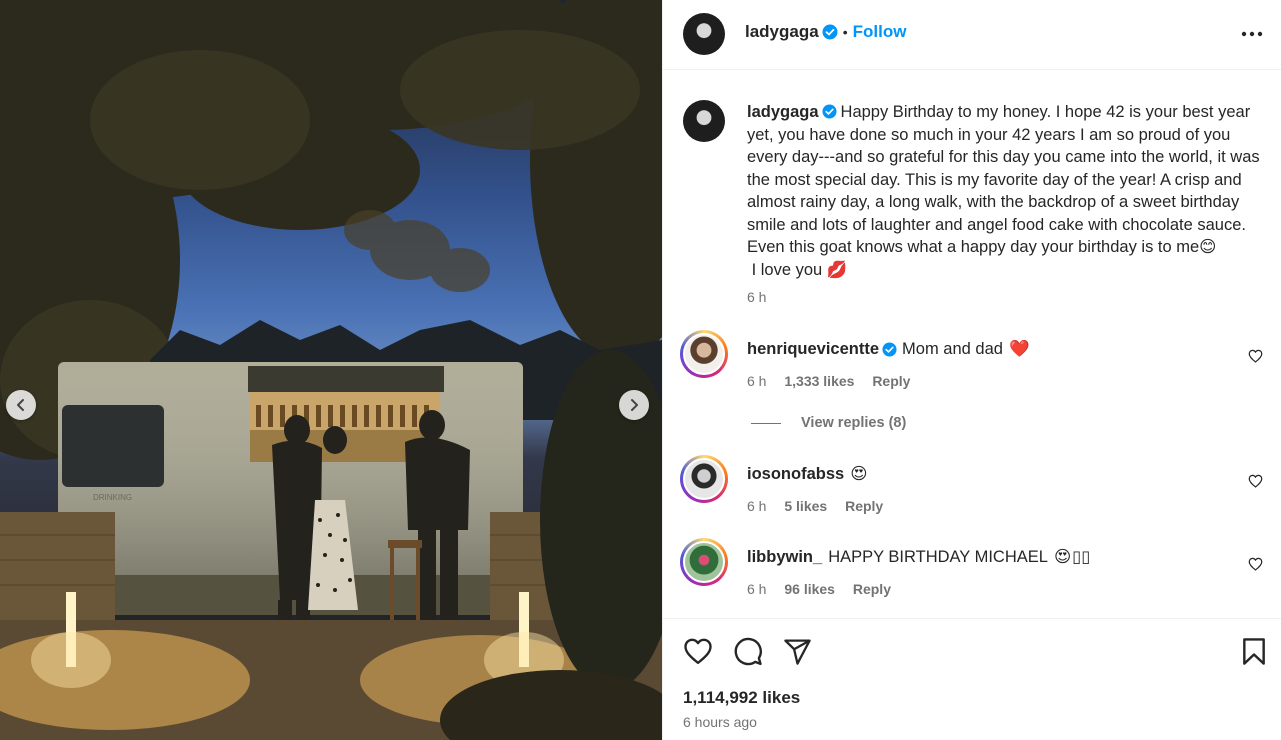  I want to click on caption-author-avatar, so click(704, 121).